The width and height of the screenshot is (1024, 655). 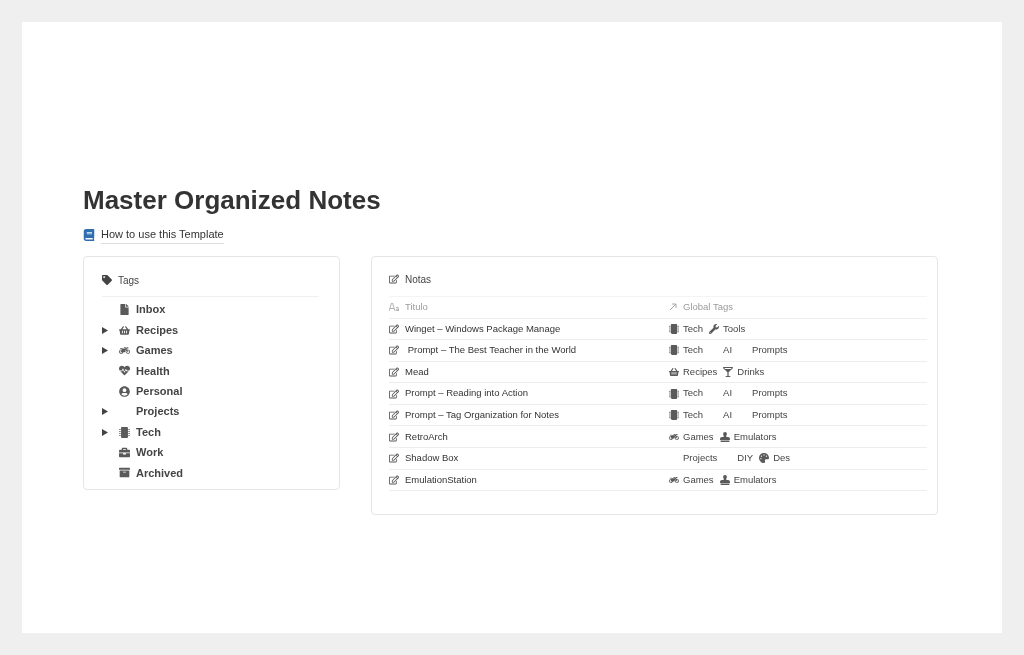 I want to click on page-title: Master Organized Notes, so click(x=232, y=200).